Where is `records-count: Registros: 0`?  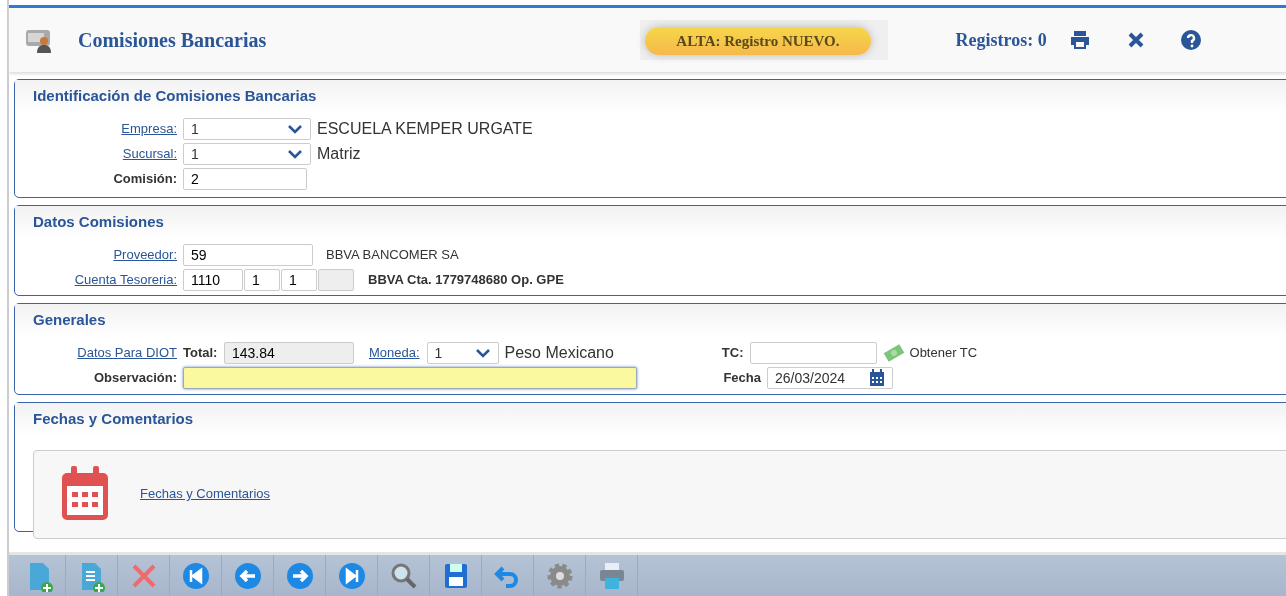
records-count: Registros: 0 is located at coordinates (1001, 40).